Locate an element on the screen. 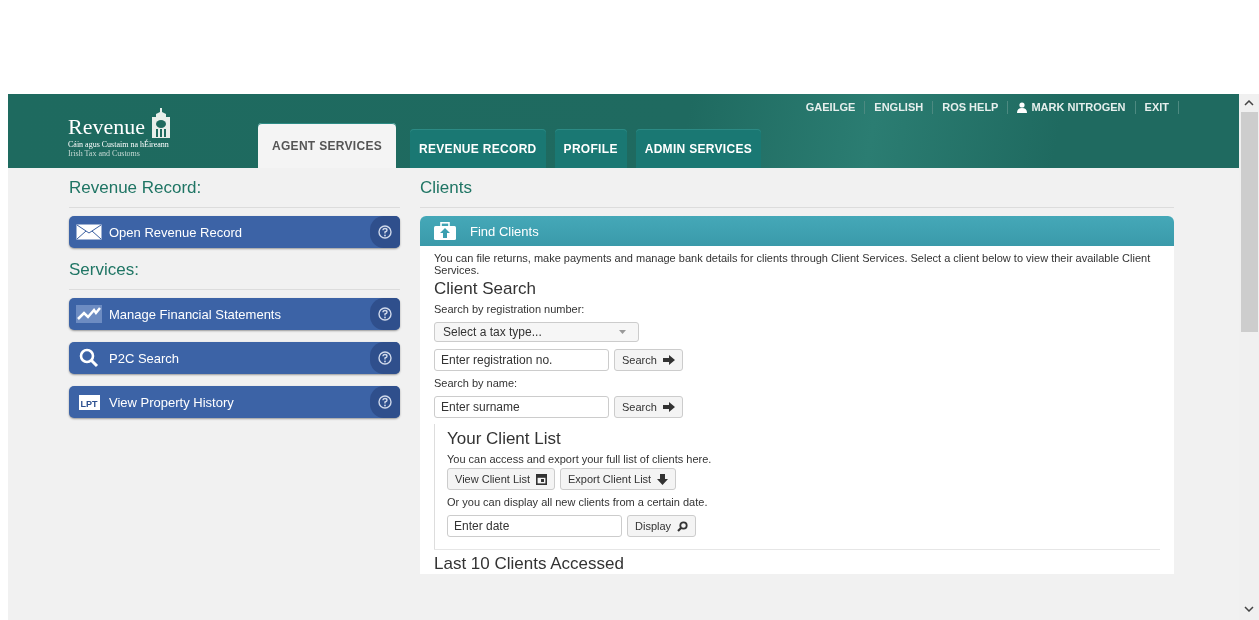  section-heading: Client Search is located at coordinates (486, 289).